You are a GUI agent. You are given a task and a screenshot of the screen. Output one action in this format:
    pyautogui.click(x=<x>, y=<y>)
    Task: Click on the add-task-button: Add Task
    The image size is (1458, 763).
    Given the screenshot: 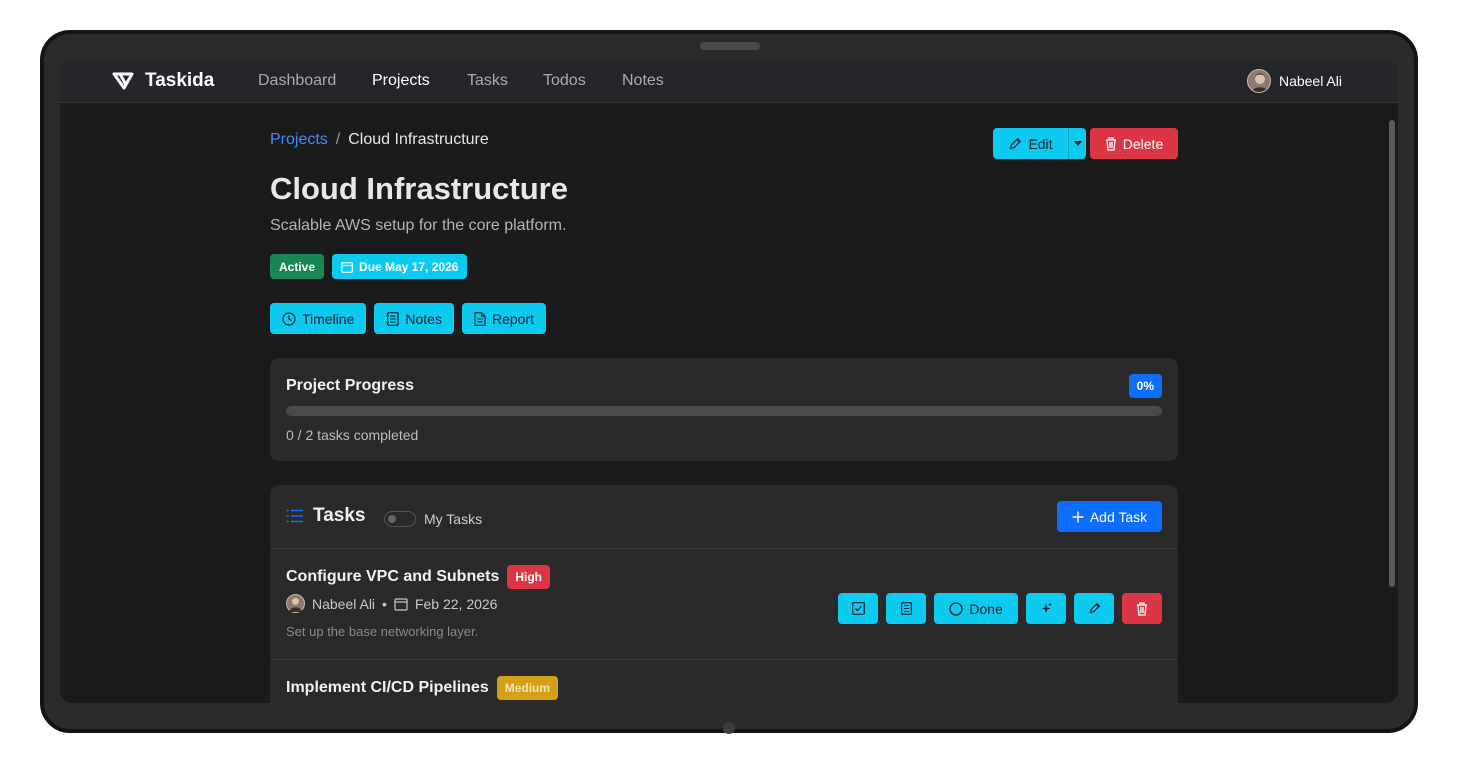 What is the action you would take?
    pyautogui.click(x=1109, y=516)
    